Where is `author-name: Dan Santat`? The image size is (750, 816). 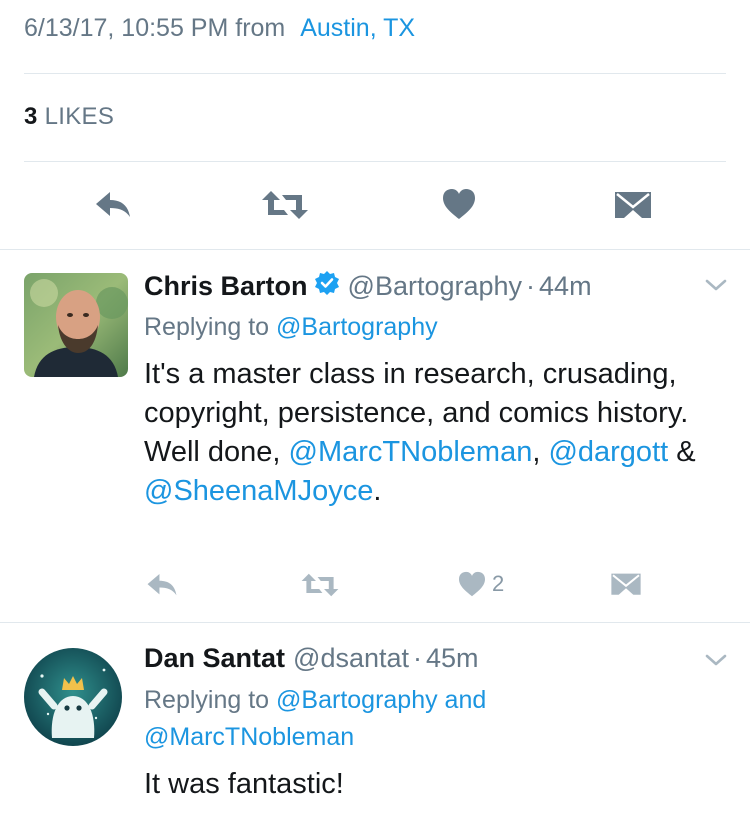
author-name: Dan Santat is located at coordinates (214, 658).